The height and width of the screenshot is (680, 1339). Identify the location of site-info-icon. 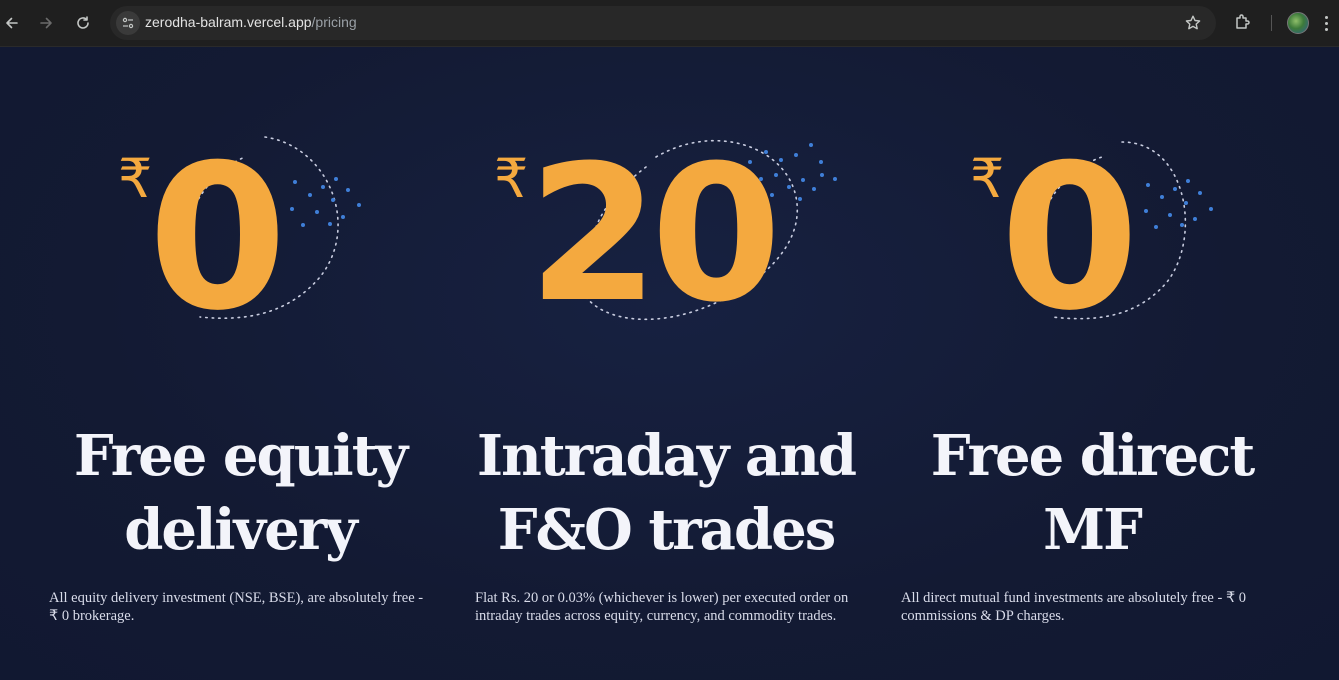
(128, 23).